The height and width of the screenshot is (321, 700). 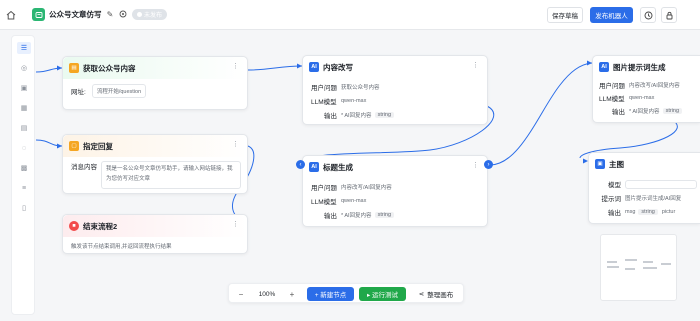 I want to click on stop-icon: ■, so click(x=74, y=226).